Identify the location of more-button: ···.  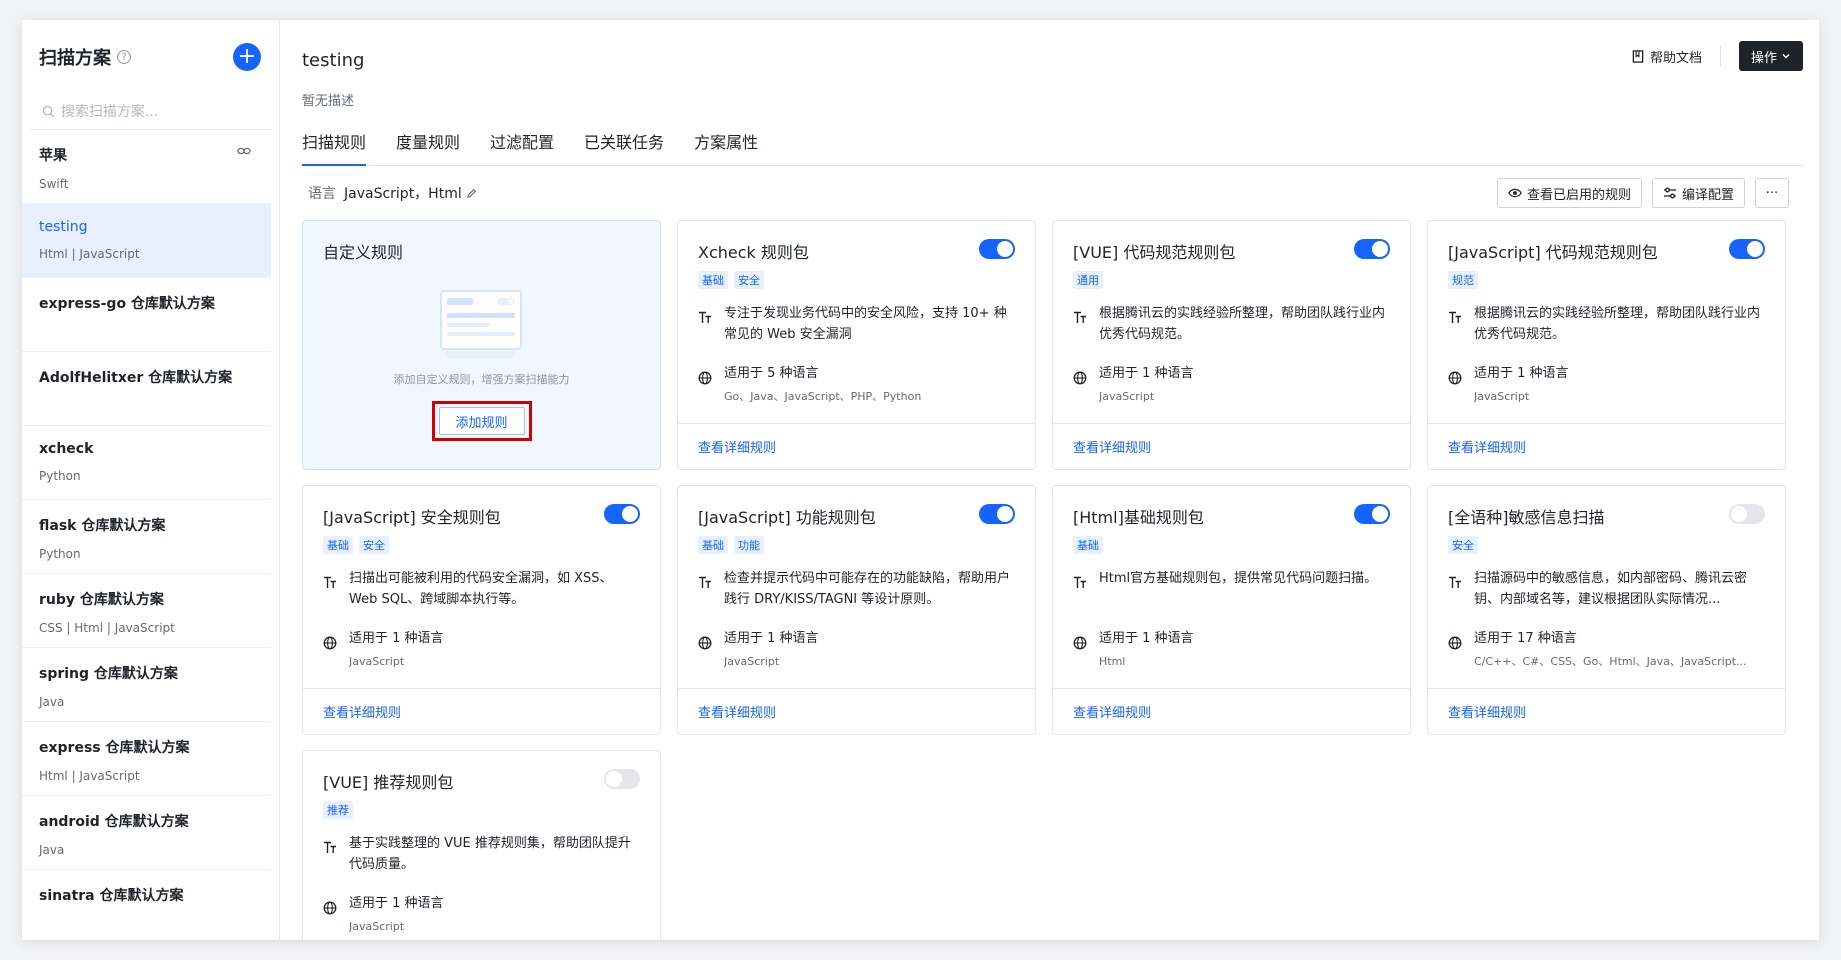
(1772, 193).